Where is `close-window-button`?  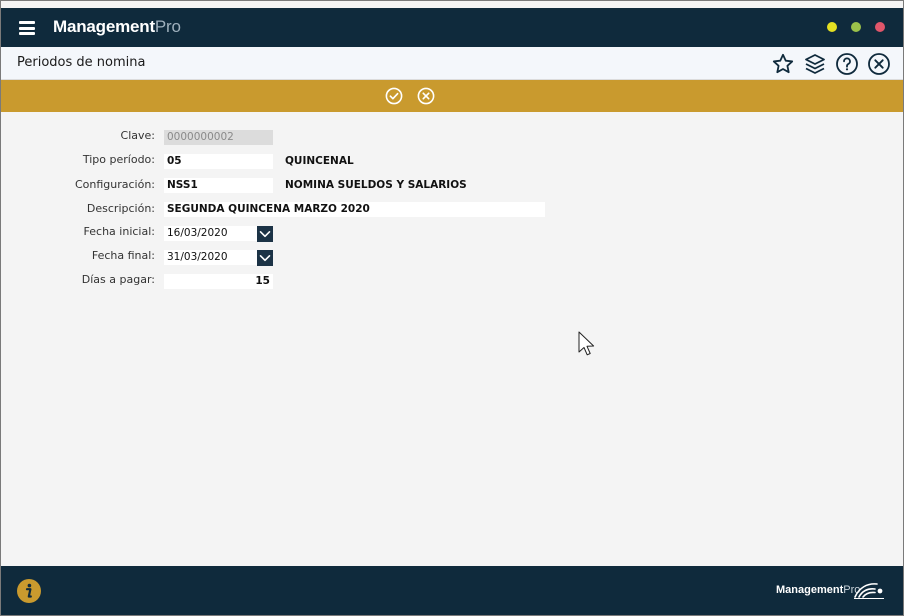
close-window-button is located at coordinates (880, 27).